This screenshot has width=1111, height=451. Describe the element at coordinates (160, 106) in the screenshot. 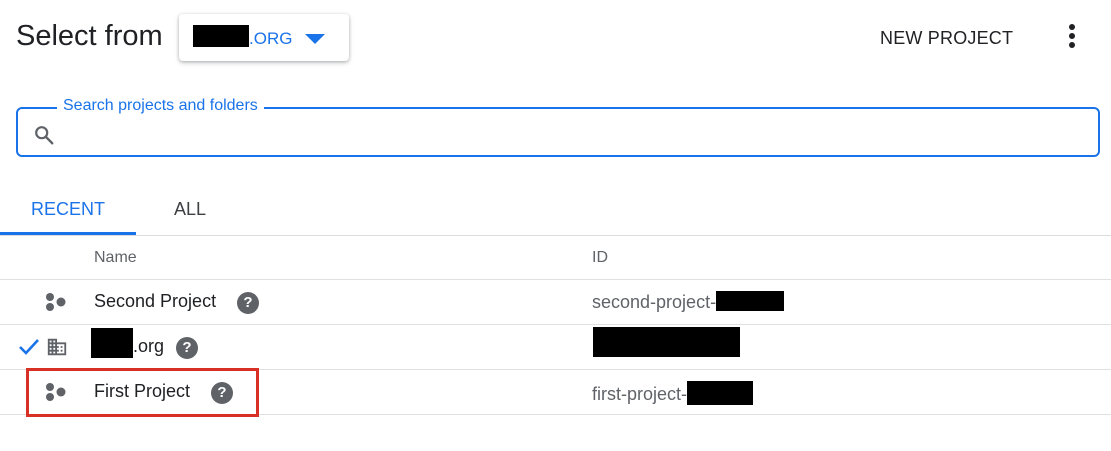

I see `search-label: Search projects and folders` at that location.